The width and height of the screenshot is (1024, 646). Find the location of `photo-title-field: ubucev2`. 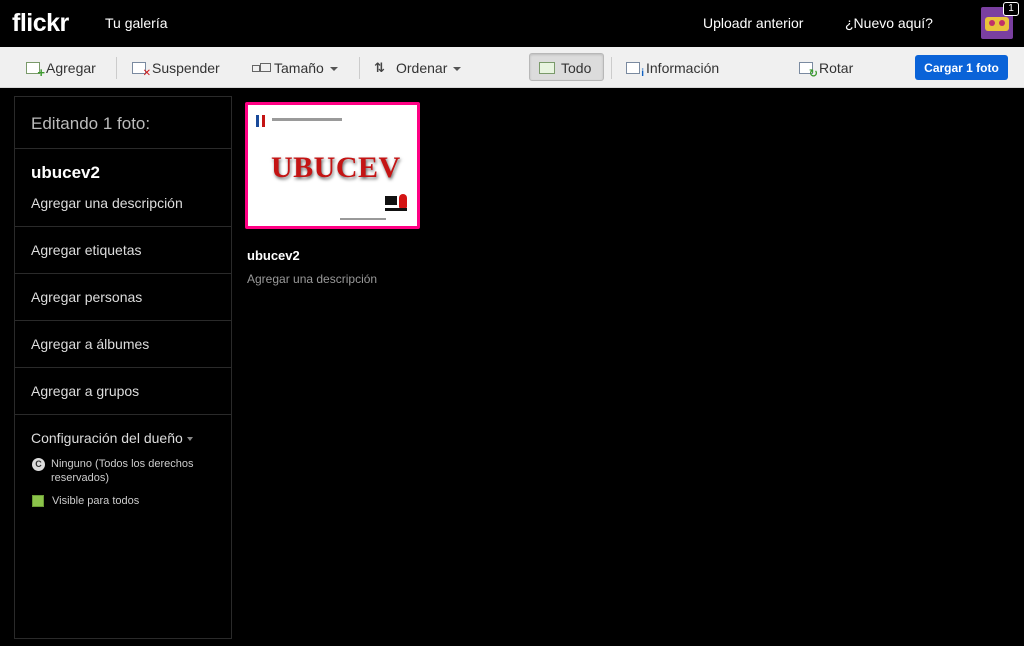

photo-title-field: ubucev2 is located at coordinates (65, 173).